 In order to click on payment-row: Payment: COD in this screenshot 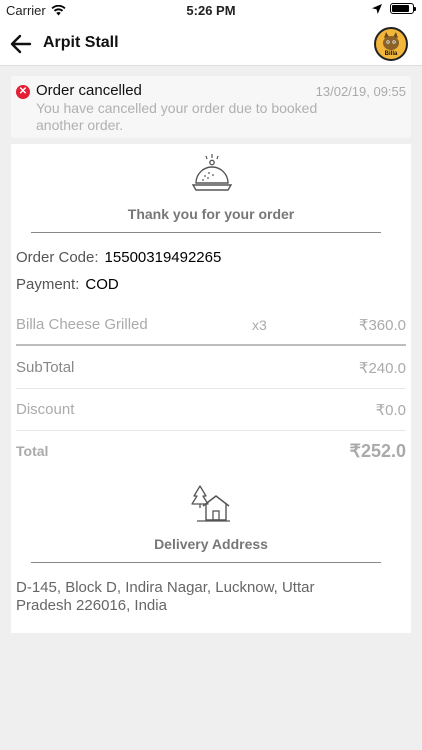, I will do `click(67, 284)`.